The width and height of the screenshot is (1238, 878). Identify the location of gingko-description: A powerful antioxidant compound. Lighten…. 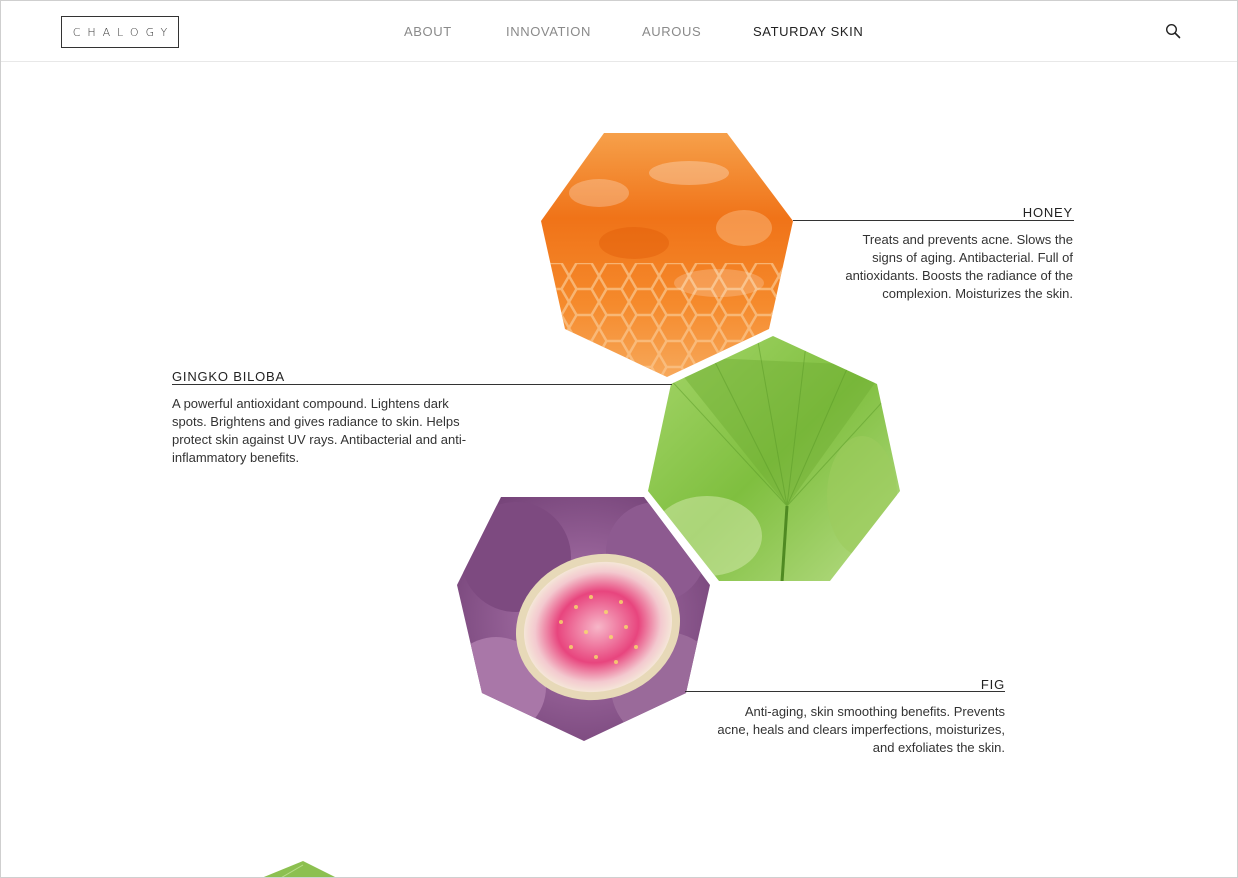
(319, 430).